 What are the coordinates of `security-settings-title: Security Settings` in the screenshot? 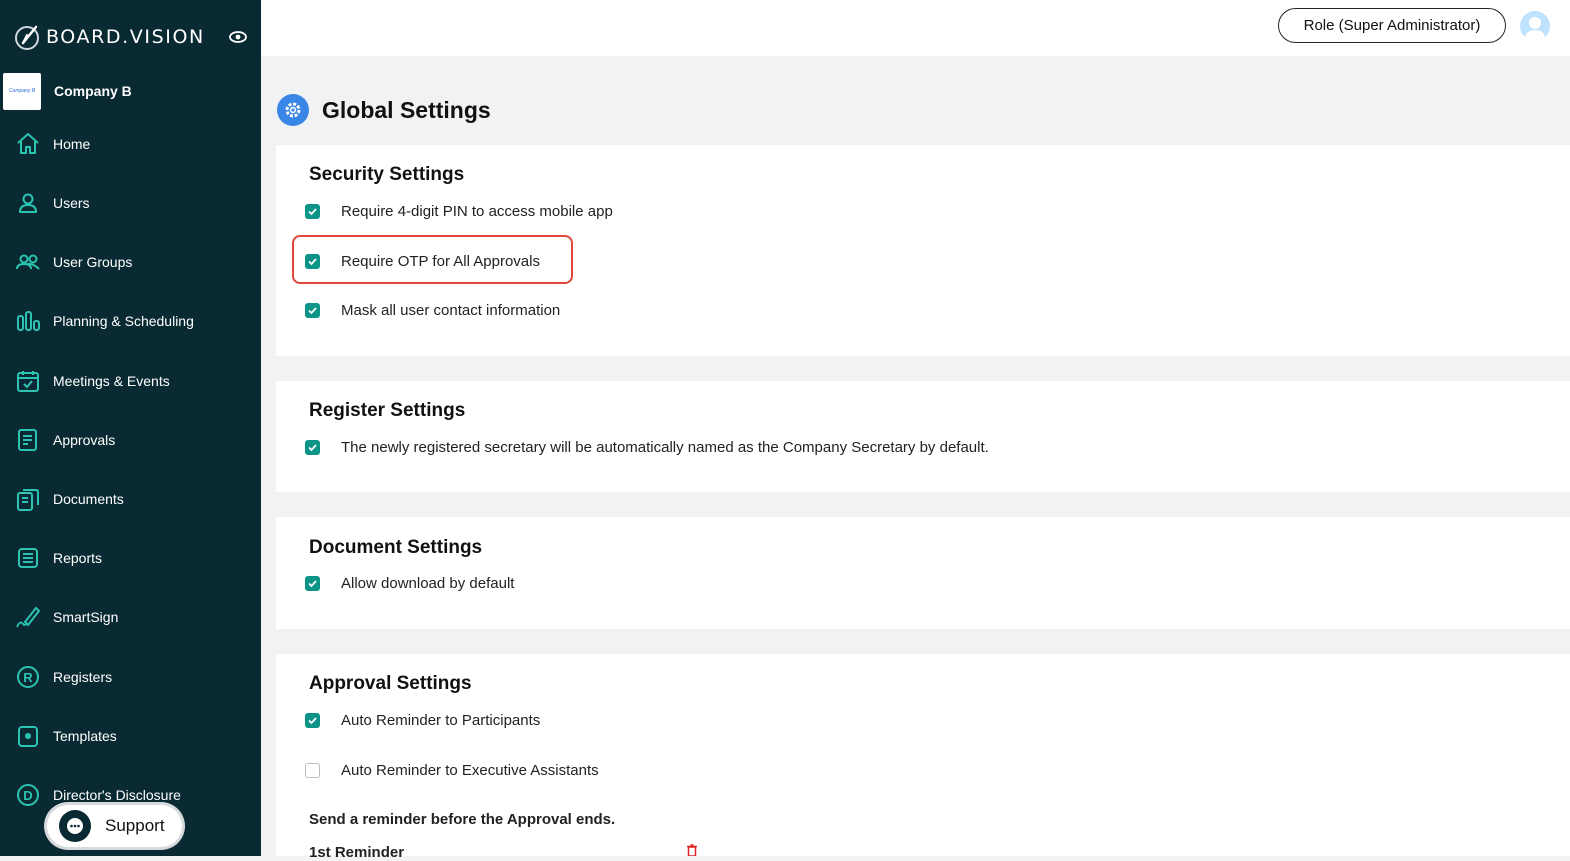 It's located at (387, 174).